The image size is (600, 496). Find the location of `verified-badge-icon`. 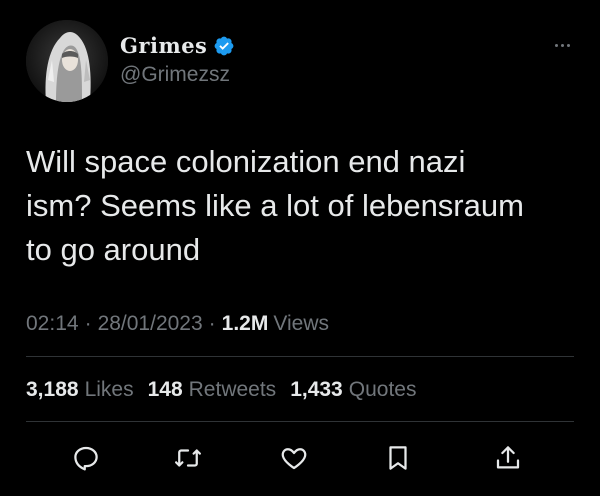

verified-badge-icon is located at coordinates (224, 46).